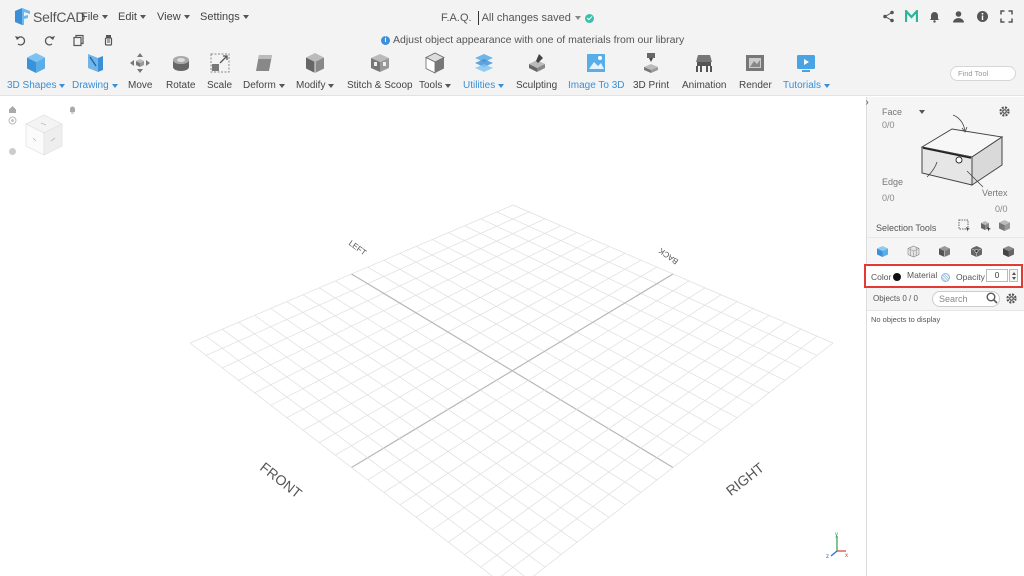  Describe the element at coordinates (379, 63) in the screenshot. I see `stitch-scoop-icon` at that location.